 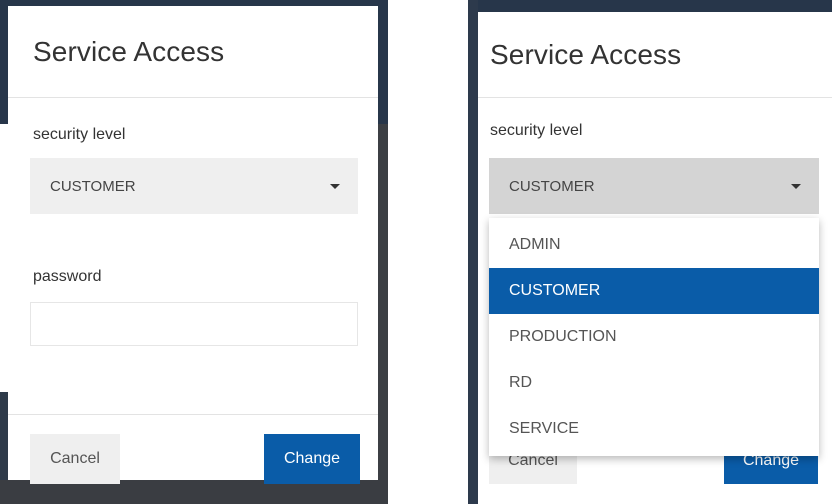 What do you see at coordinates (654, 429) in the screenshot?
I see `dropdown-option-service: SERVICE` at bounding box center [654, 429].